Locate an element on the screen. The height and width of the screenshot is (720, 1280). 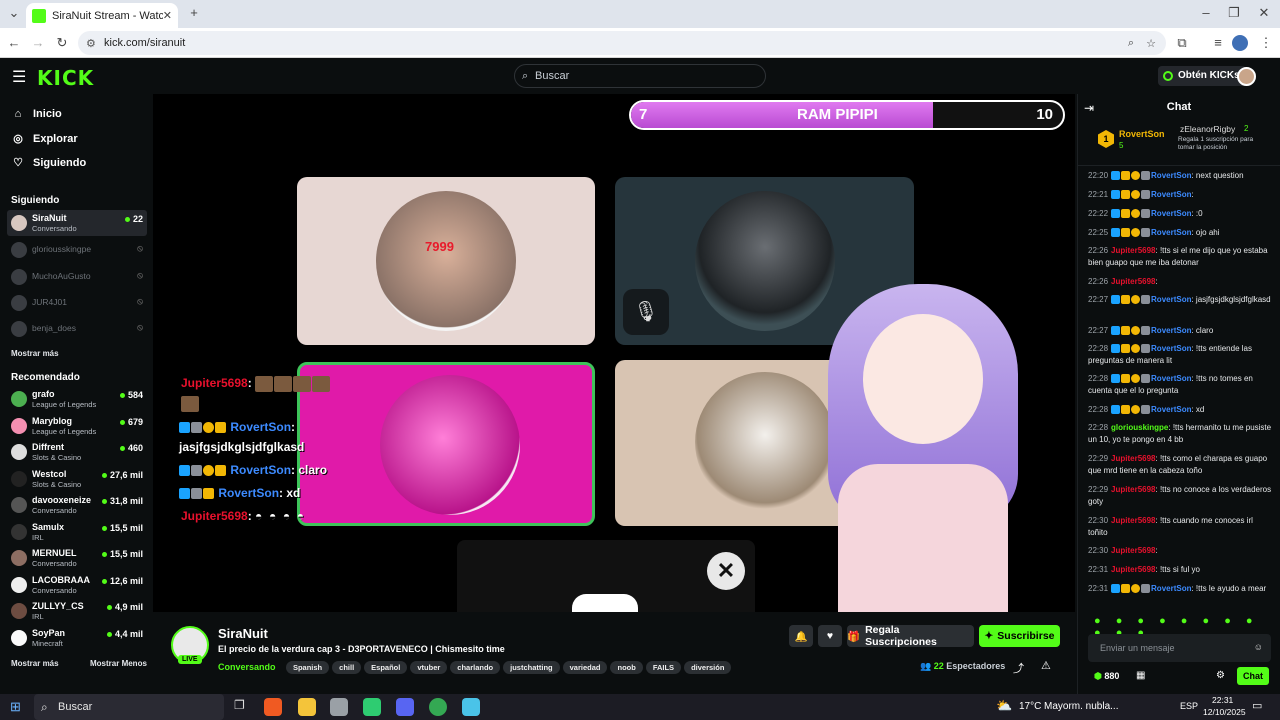
second-name: zEleanorRigby is located at coordinates (1208, 129).